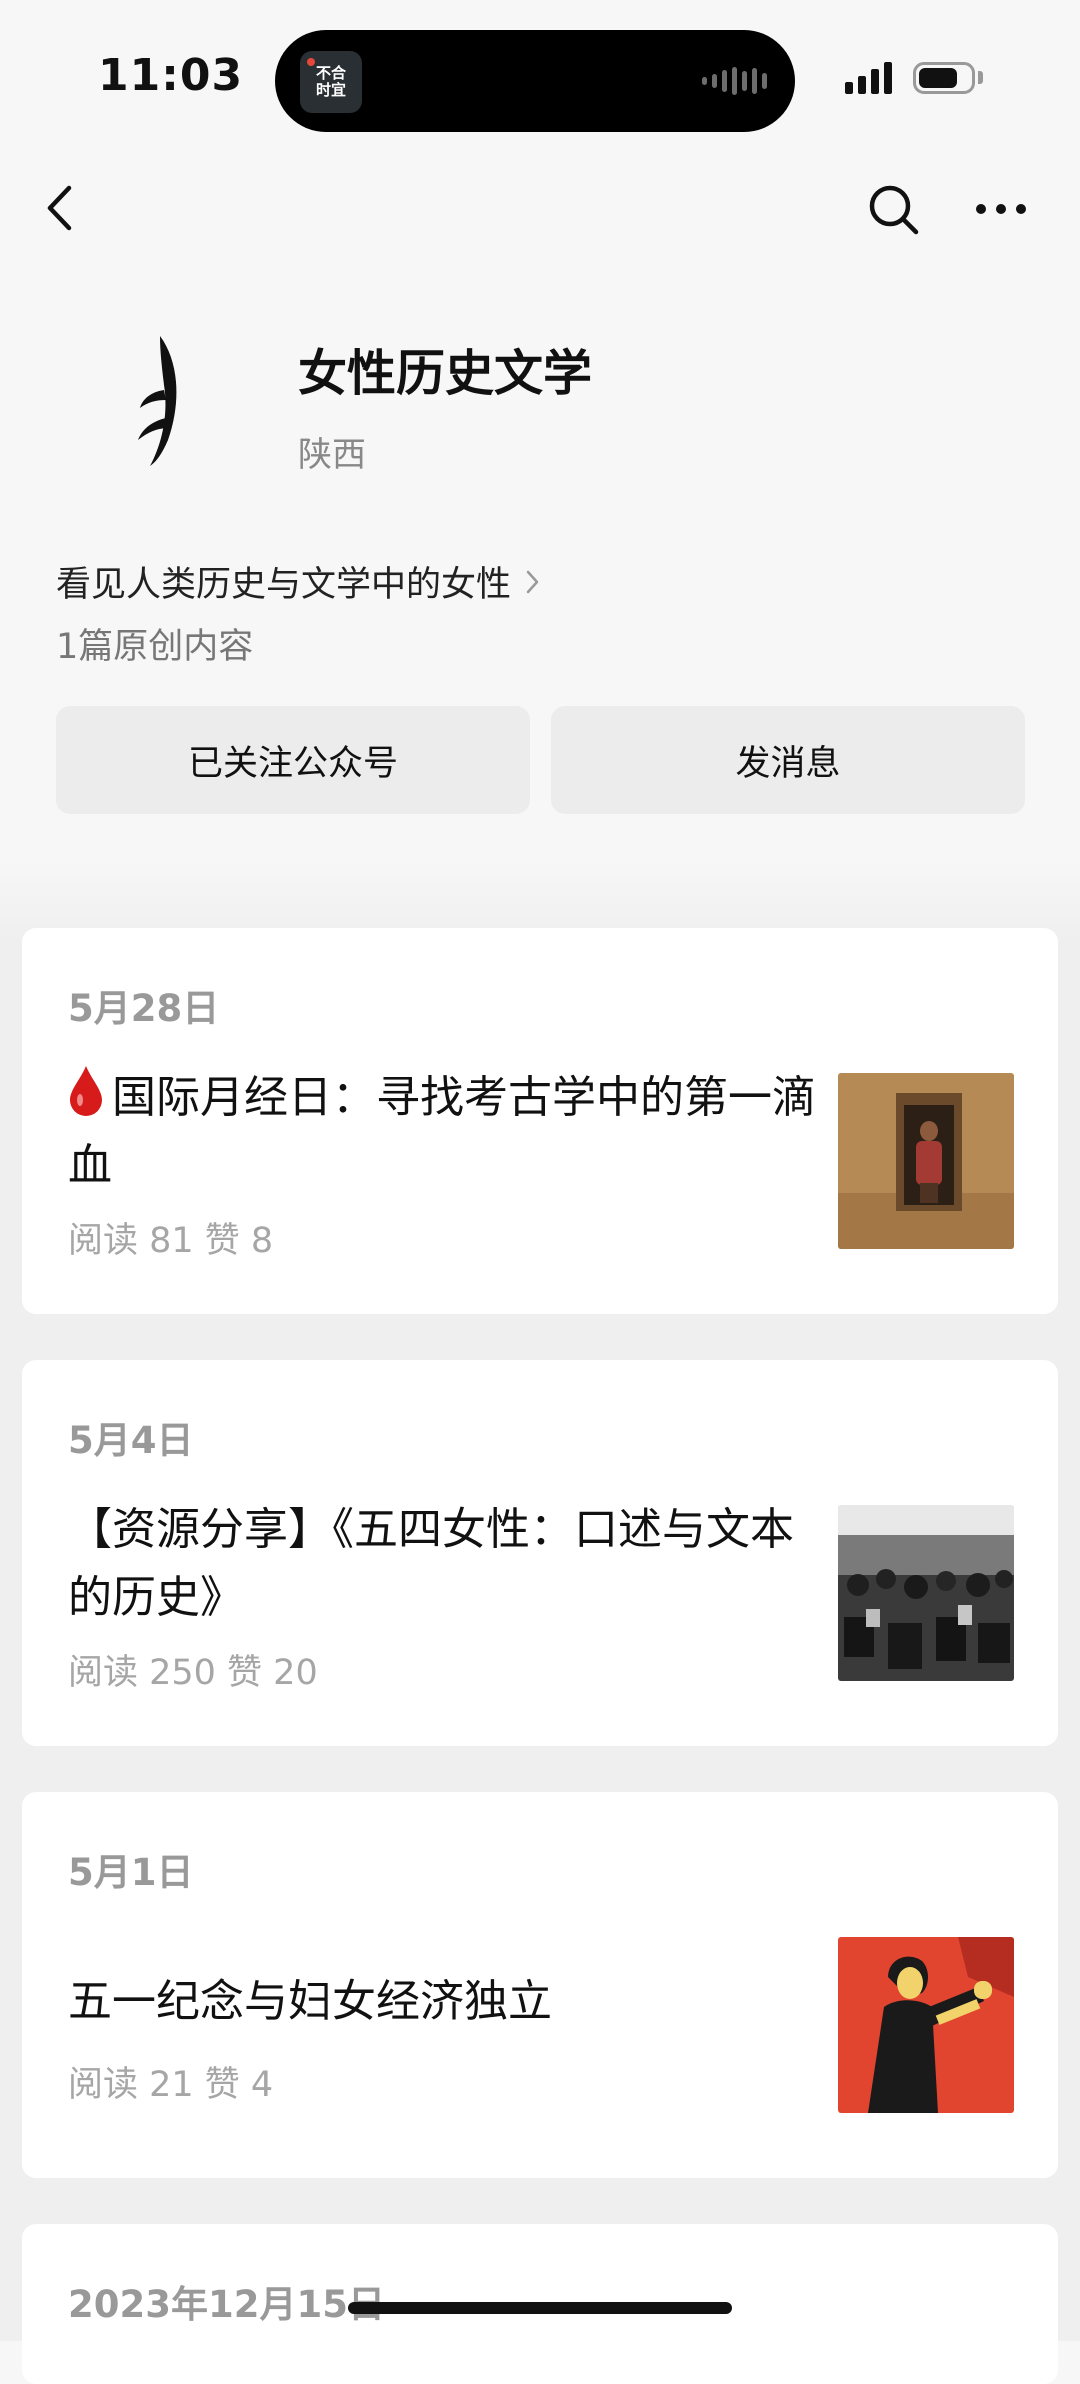 This screenshot has height=2384, width=1080. What do you see at coordinates (155, 647) in the screenshot?
I see `original-content-count: 1篇原创内容` at bounding box center [155, 647].